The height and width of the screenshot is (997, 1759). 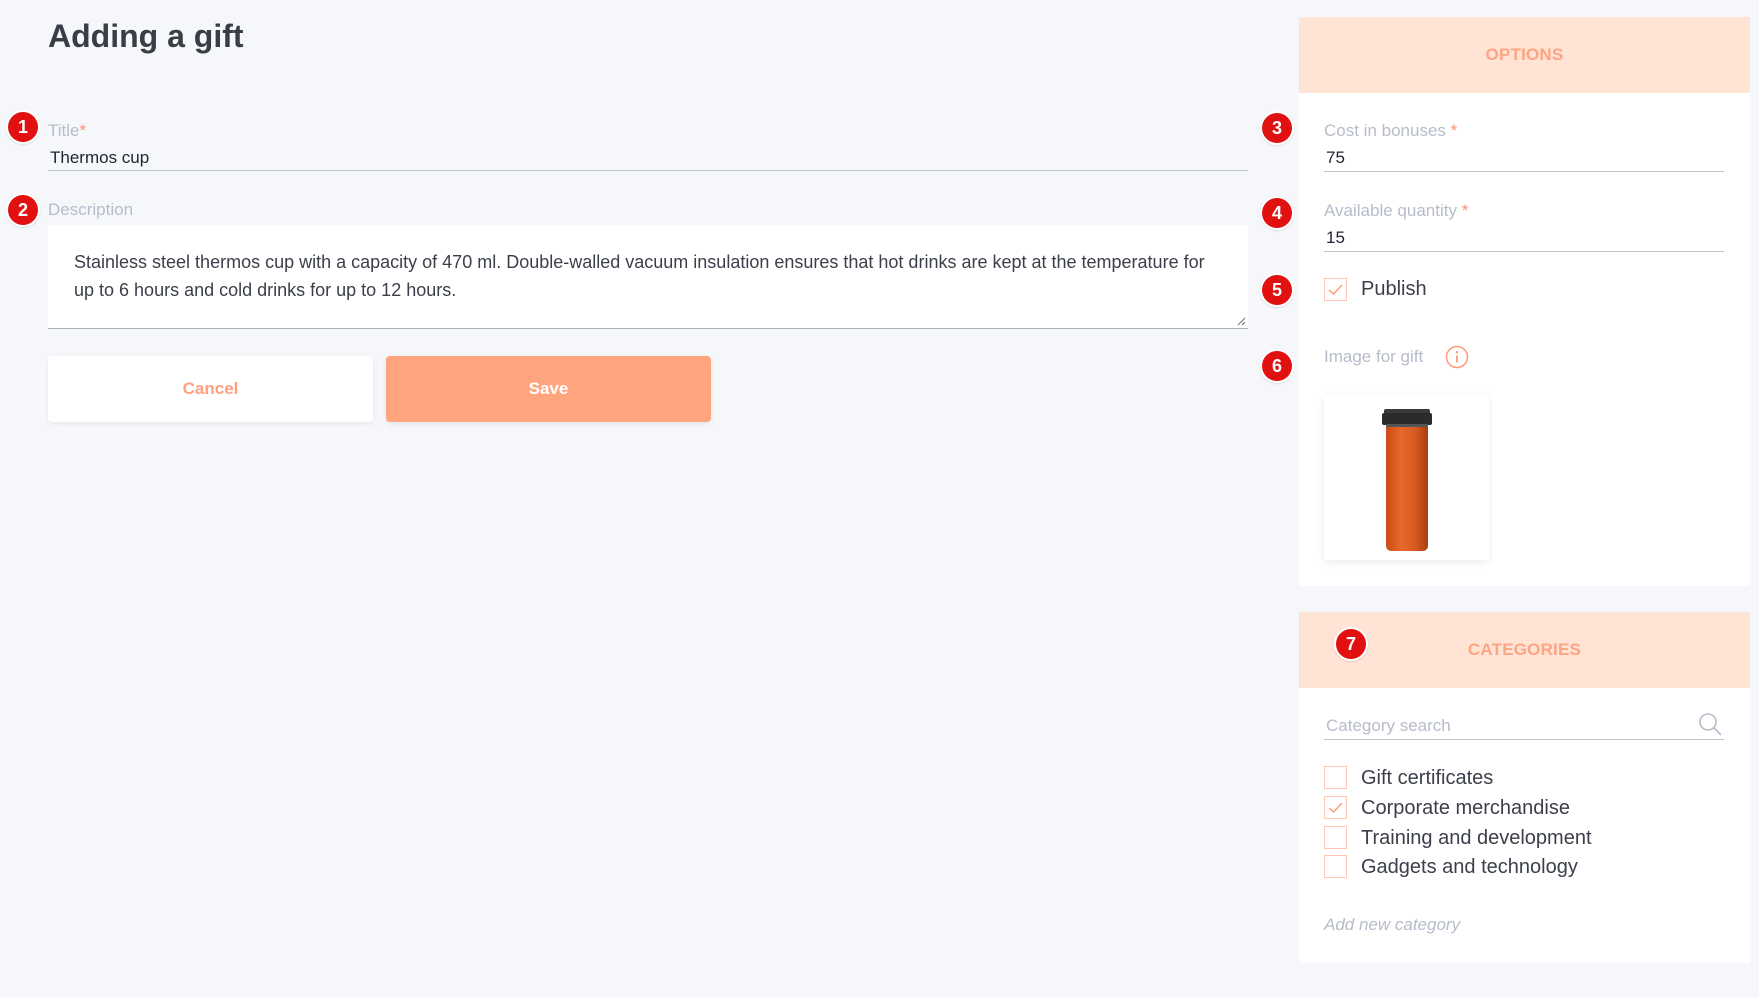 I want to click on annotation-marker-2: 2, so click(x=23, y=210).